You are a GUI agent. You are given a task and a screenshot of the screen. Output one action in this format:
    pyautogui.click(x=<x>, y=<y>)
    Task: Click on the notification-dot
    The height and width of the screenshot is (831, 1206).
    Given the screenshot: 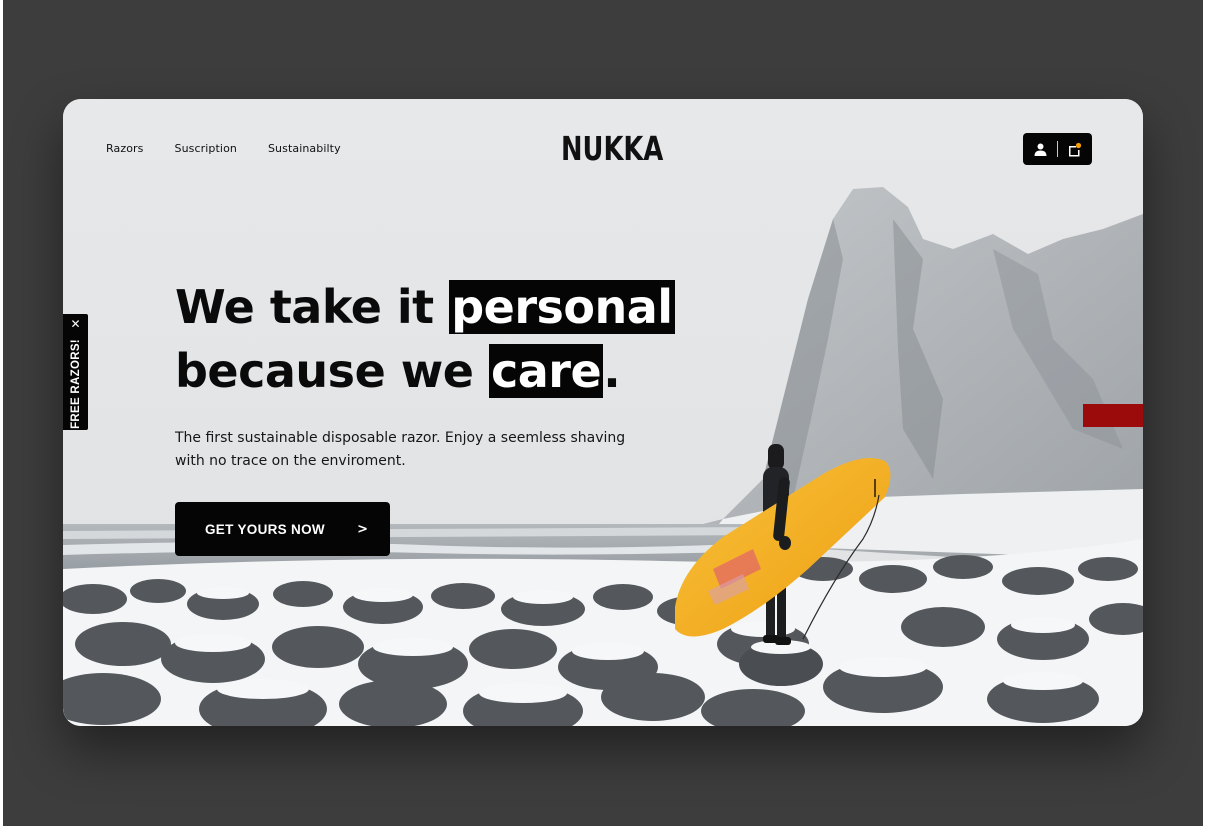 What is the action you would take?
    pyautogui.click(x=1078, y=145)
    